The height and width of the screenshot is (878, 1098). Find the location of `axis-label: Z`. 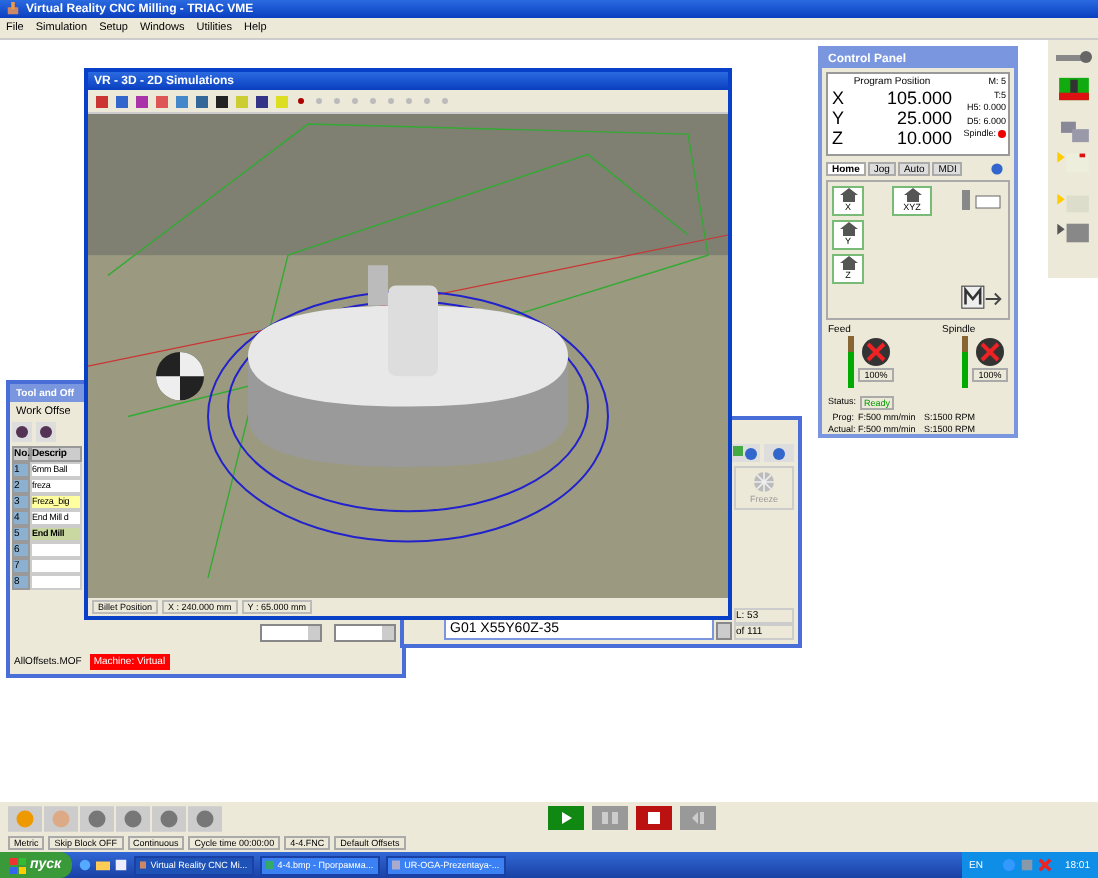

axis-label: Z is located at coordinates (837, 138).